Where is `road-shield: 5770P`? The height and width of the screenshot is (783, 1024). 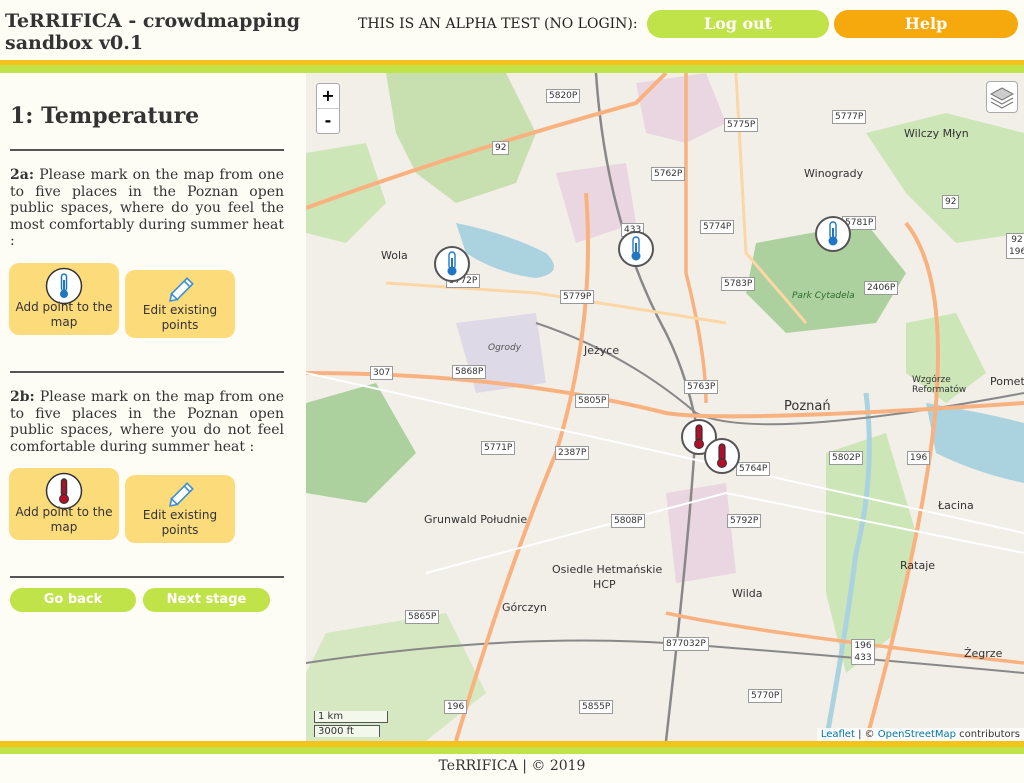 road-shield: 5770P is located at coordinates (765, 696).